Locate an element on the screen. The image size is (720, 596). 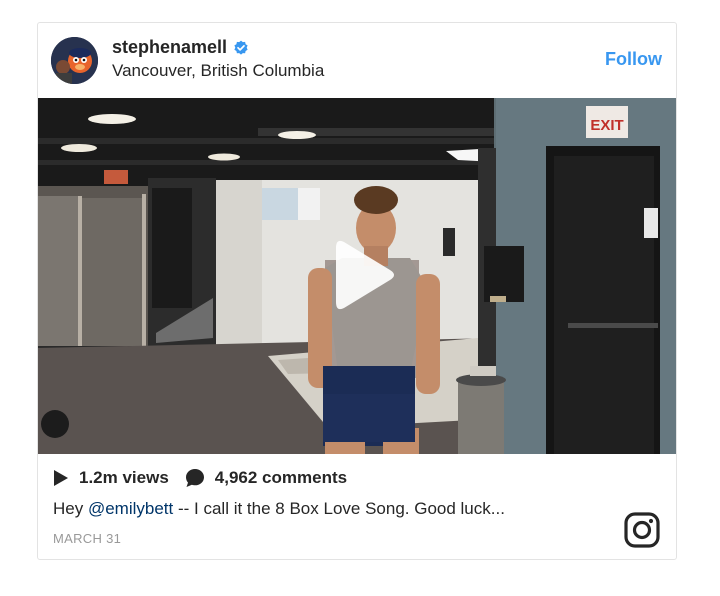
views-count: 1.2m views is located at coordinates (124, 477).